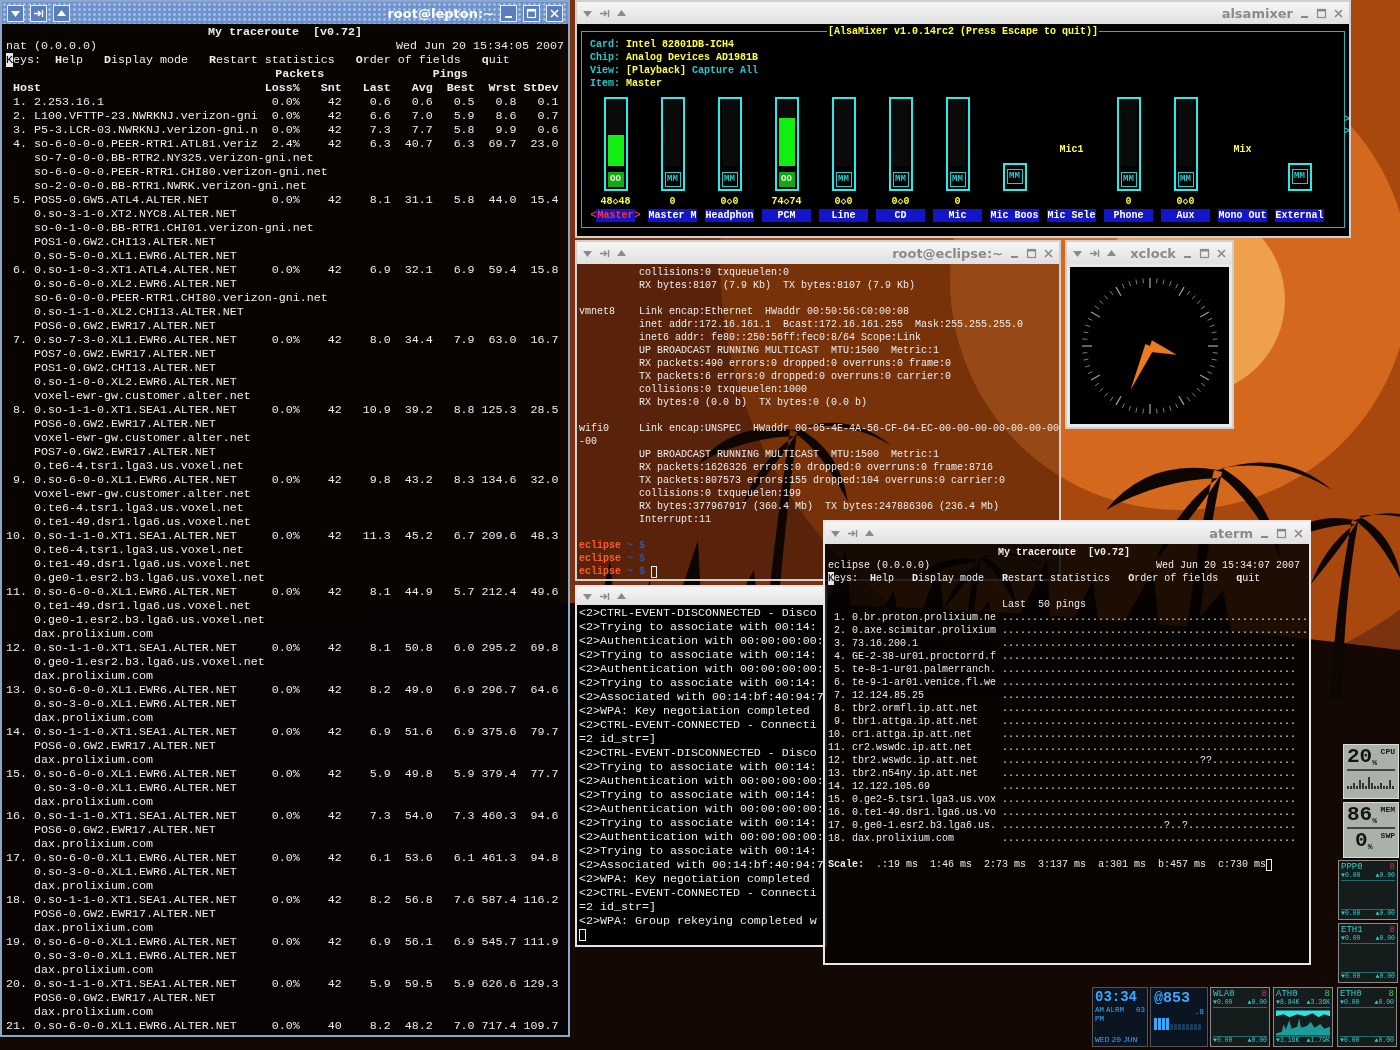 This screenshot has height=1050, width=1400. Describe the element at coordinates (600, 558) in the screenshot. I see `prompt-host: eclipse` at that location.